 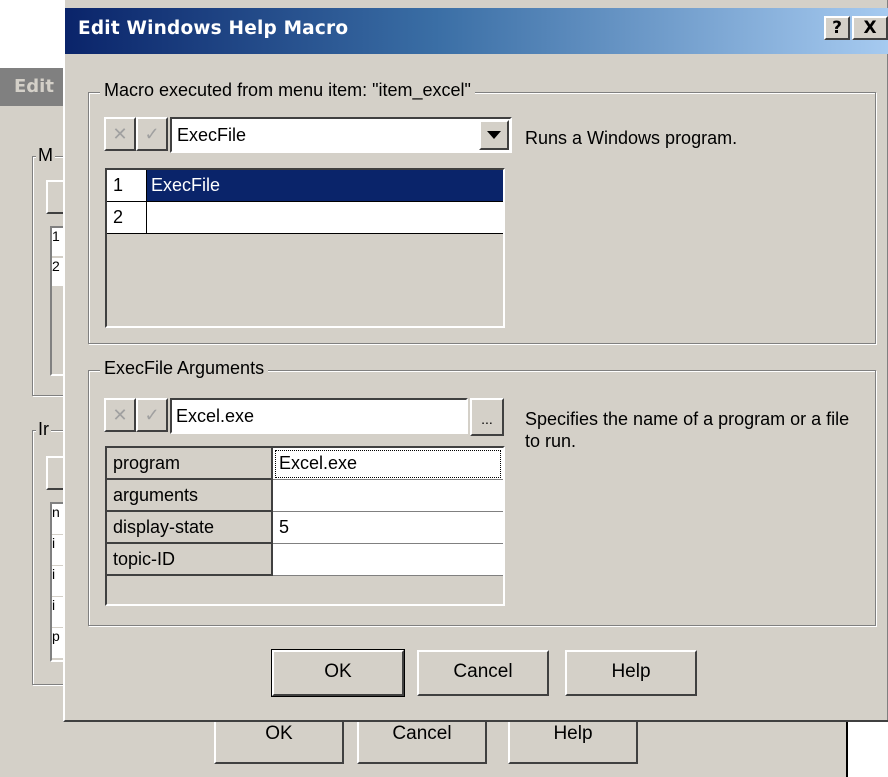 I want to click on table-row: arguments, so click(x=305, y=496).